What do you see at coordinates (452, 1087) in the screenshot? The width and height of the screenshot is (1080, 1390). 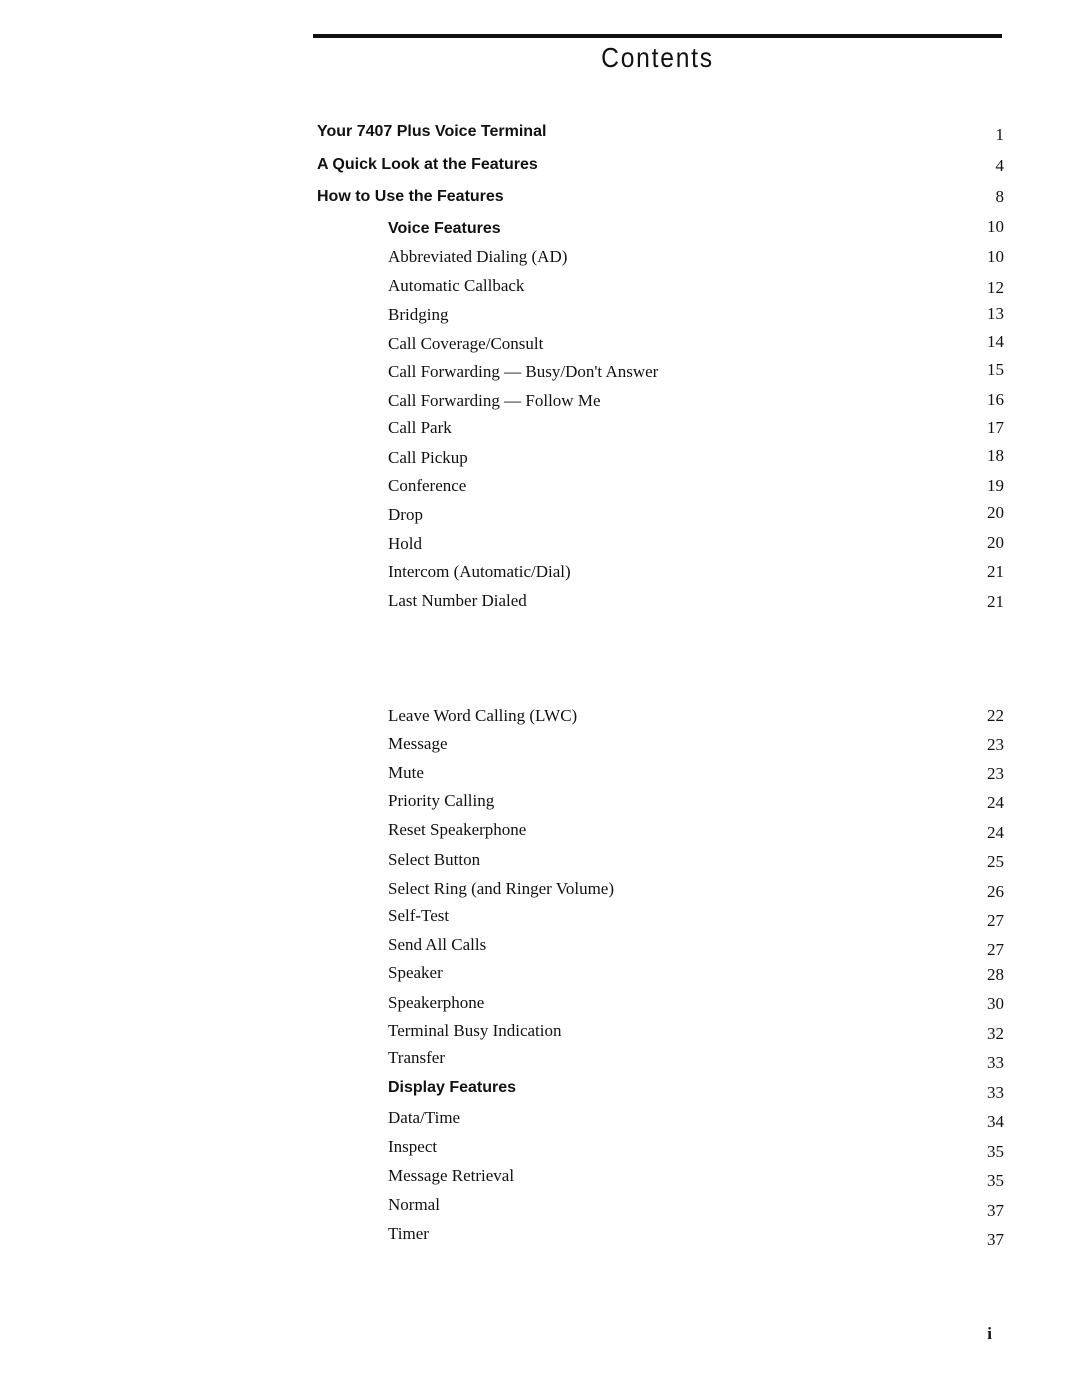 I see `toc-entry-label: Display Features` at bounding box center [452, 1087].